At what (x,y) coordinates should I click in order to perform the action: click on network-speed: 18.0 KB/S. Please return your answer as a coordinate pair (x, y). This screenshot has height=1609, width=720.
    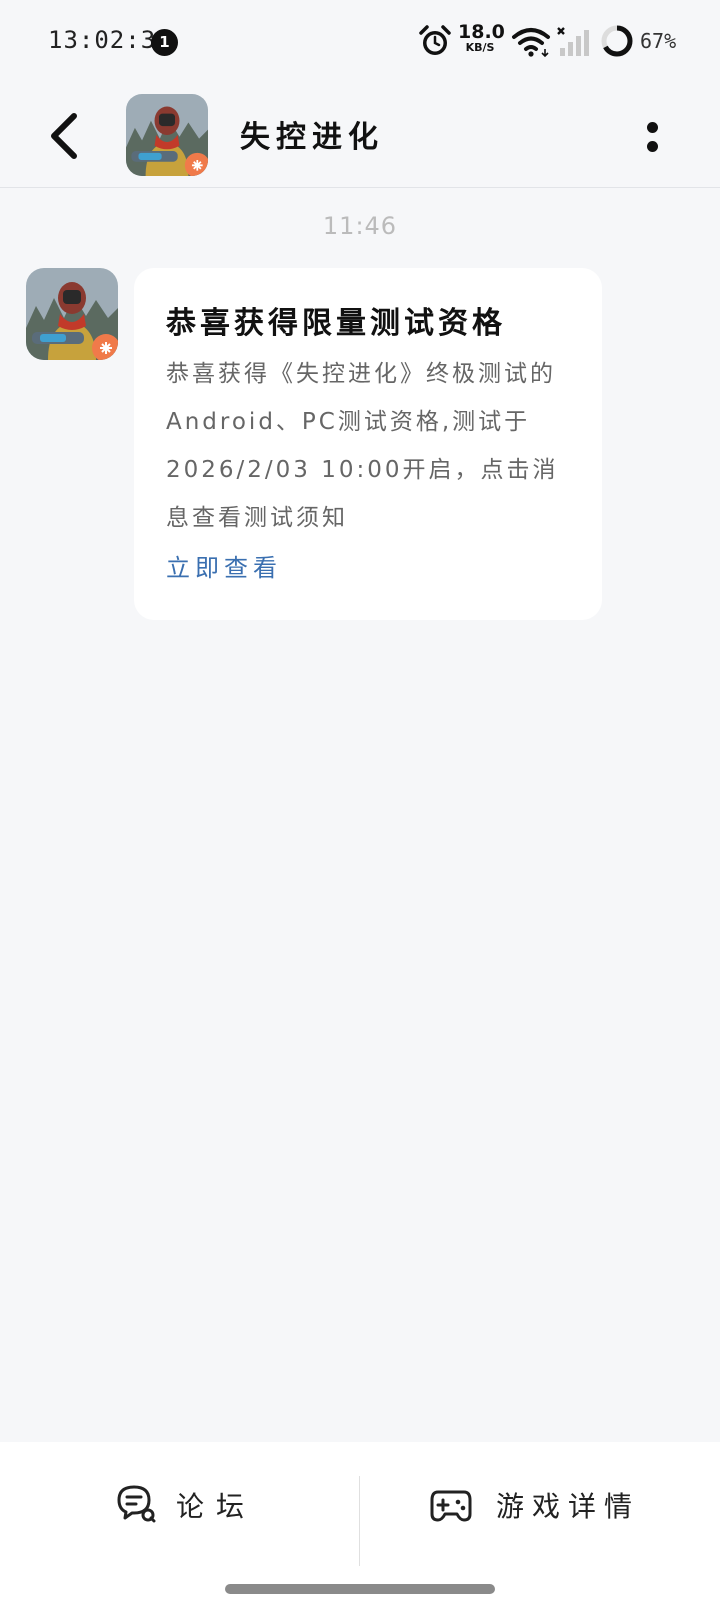
    Looking at the image, I should click on (481, 37).